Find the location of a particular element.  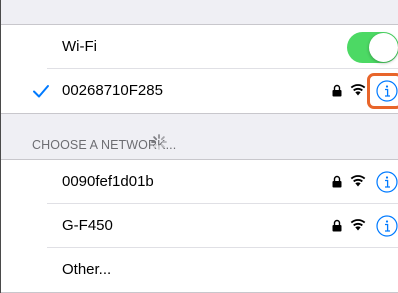

checkmark-icon is located at coordinates (41, 91).